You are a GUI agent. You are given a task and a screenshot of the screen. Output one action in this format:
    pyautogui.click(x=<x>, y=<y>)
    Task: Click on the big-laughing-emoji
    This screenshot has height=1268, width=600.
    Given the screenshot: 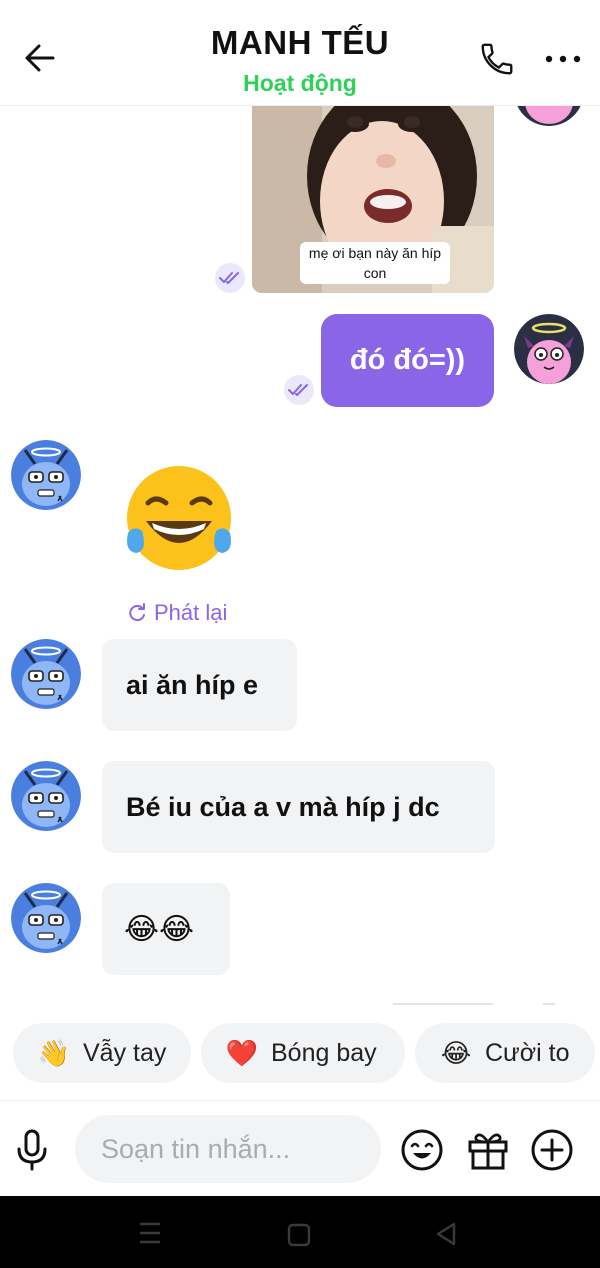 What is the action you would take?
    pyautogui.click(x=179, y=520)
    